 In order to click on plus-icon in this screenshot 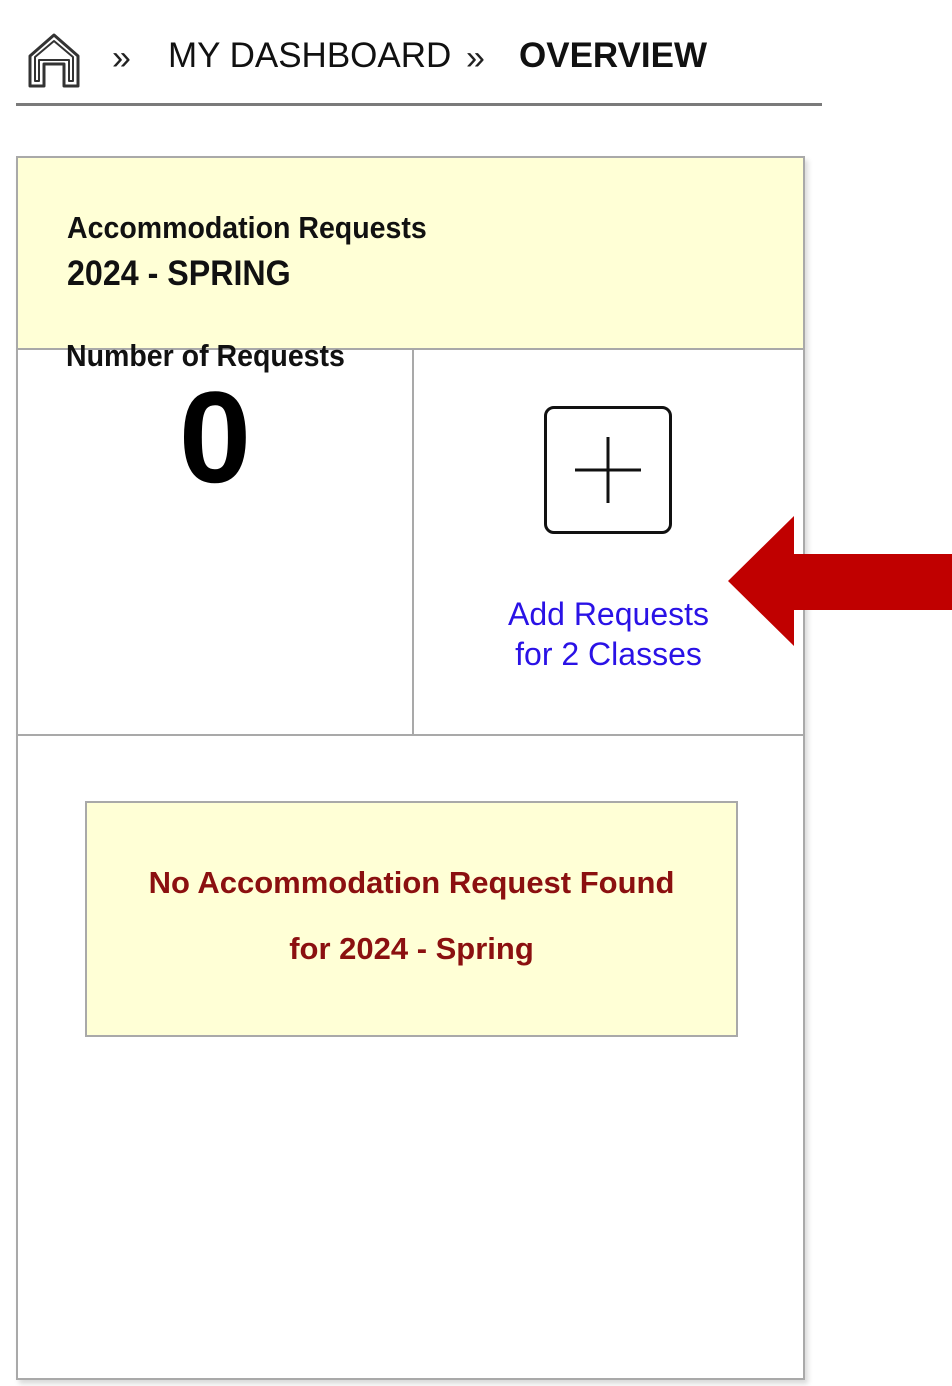, I will do `click(608, 470)`.